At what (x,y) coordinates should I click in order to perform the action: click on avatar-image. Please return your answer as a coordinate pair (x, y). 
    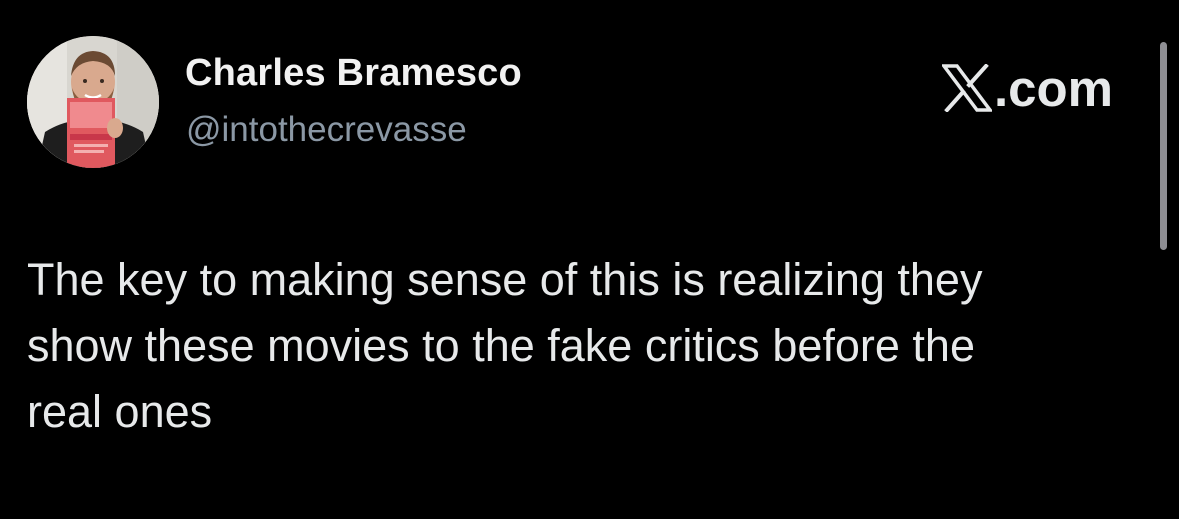
    Looking at the image, I should click on (93, 102).